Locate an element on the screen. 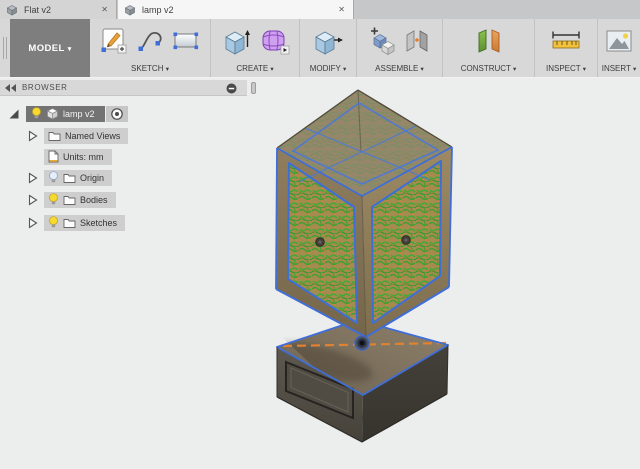 The width and height of the screenshot is (640, 469). tree-row-bodies: Bodies is located at coordinates (58, 199).